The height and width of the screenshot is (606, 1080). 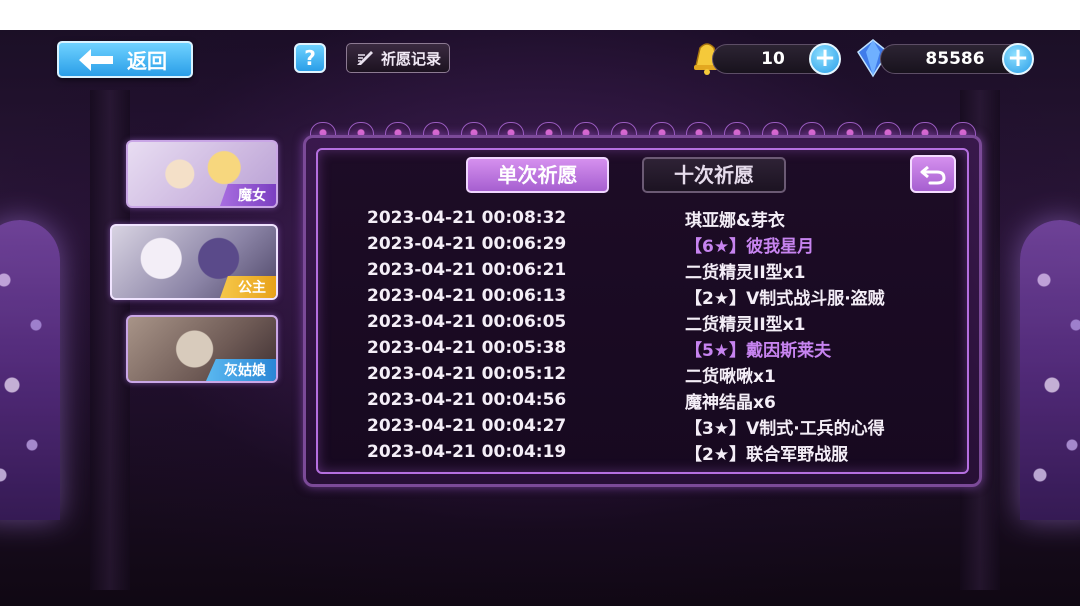 What do you see at coordinates (125, 59) in the screenshot?
I see `back-button: 返回` at bounding box center [125, 59].